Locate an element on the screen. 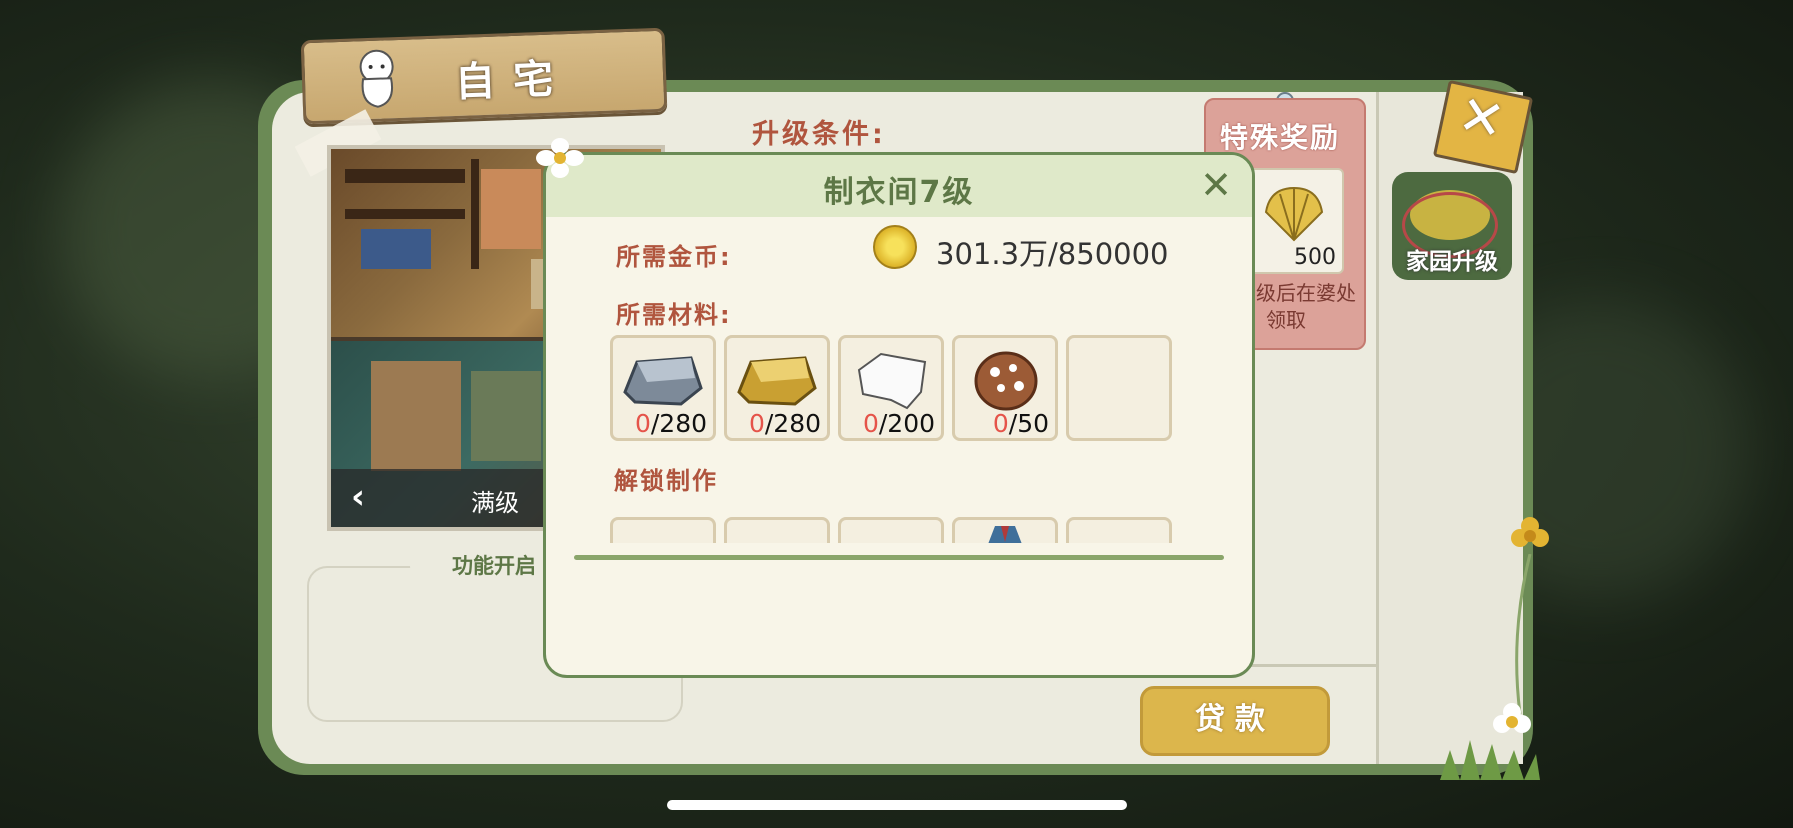  yellow-flower-icon is located at coordinates (1530, 532).